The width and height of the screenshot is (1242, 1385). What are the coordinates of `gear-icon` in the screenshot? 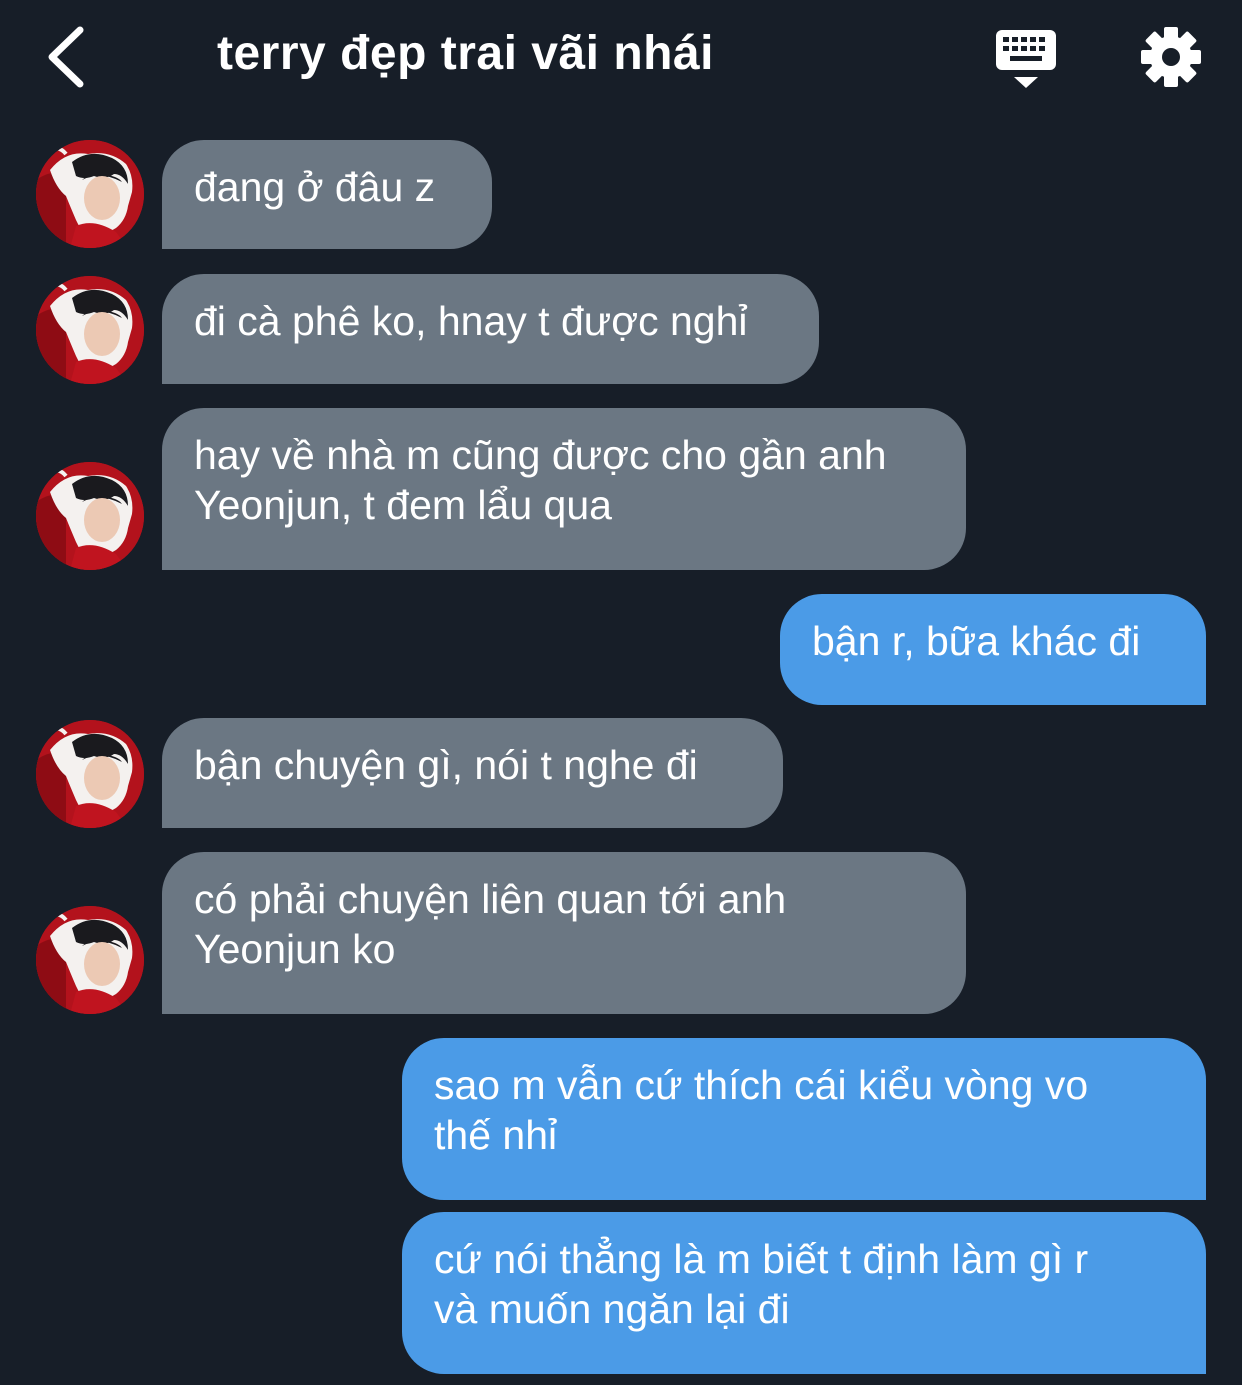 It's located at (1171, 57).